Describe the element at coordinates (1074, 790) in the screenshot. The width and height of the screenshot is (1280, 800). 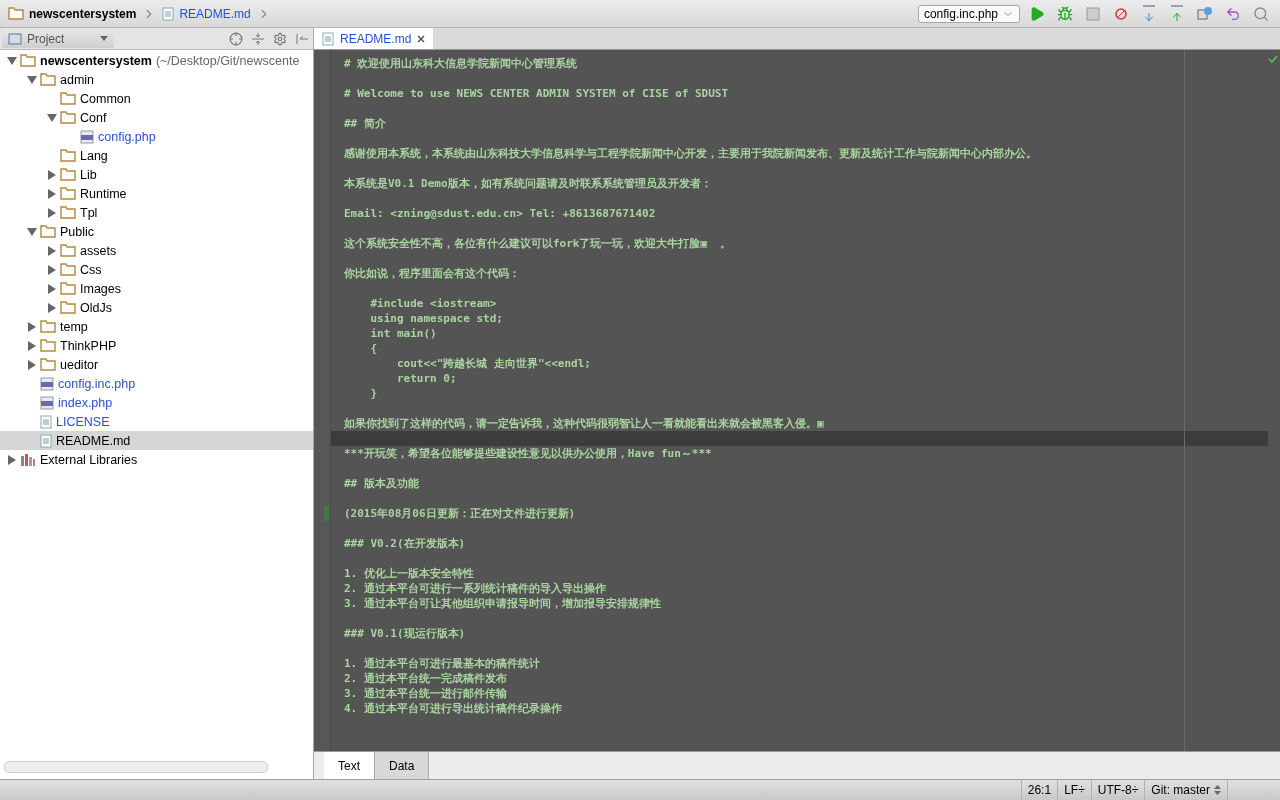
I see `line-ending-selector: LF÷` at that location.